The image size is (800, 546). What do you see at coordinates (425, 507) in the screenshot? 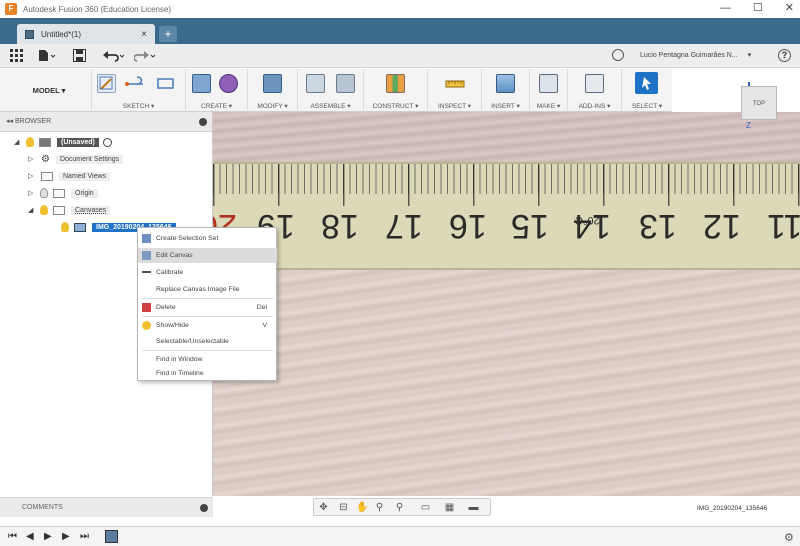
I see `display-settings-icon: ▭` at bounding box center [425, 507].